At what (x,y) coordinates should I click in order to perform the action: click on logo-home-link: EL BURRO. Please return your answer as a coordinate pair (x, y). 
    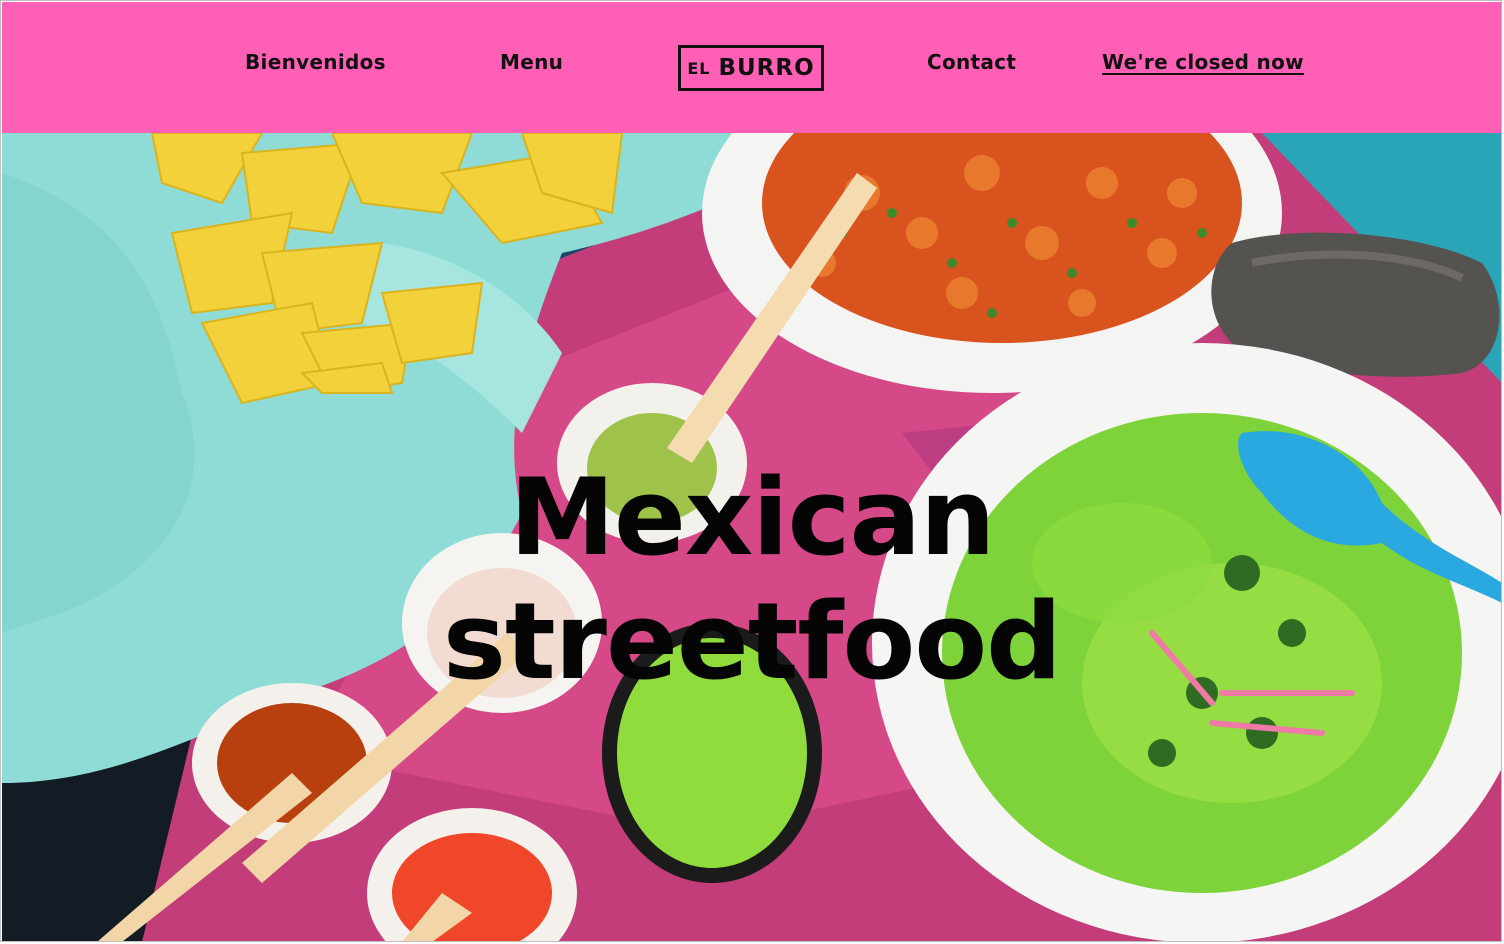
    Looking at the image, I should click on (751, 68).